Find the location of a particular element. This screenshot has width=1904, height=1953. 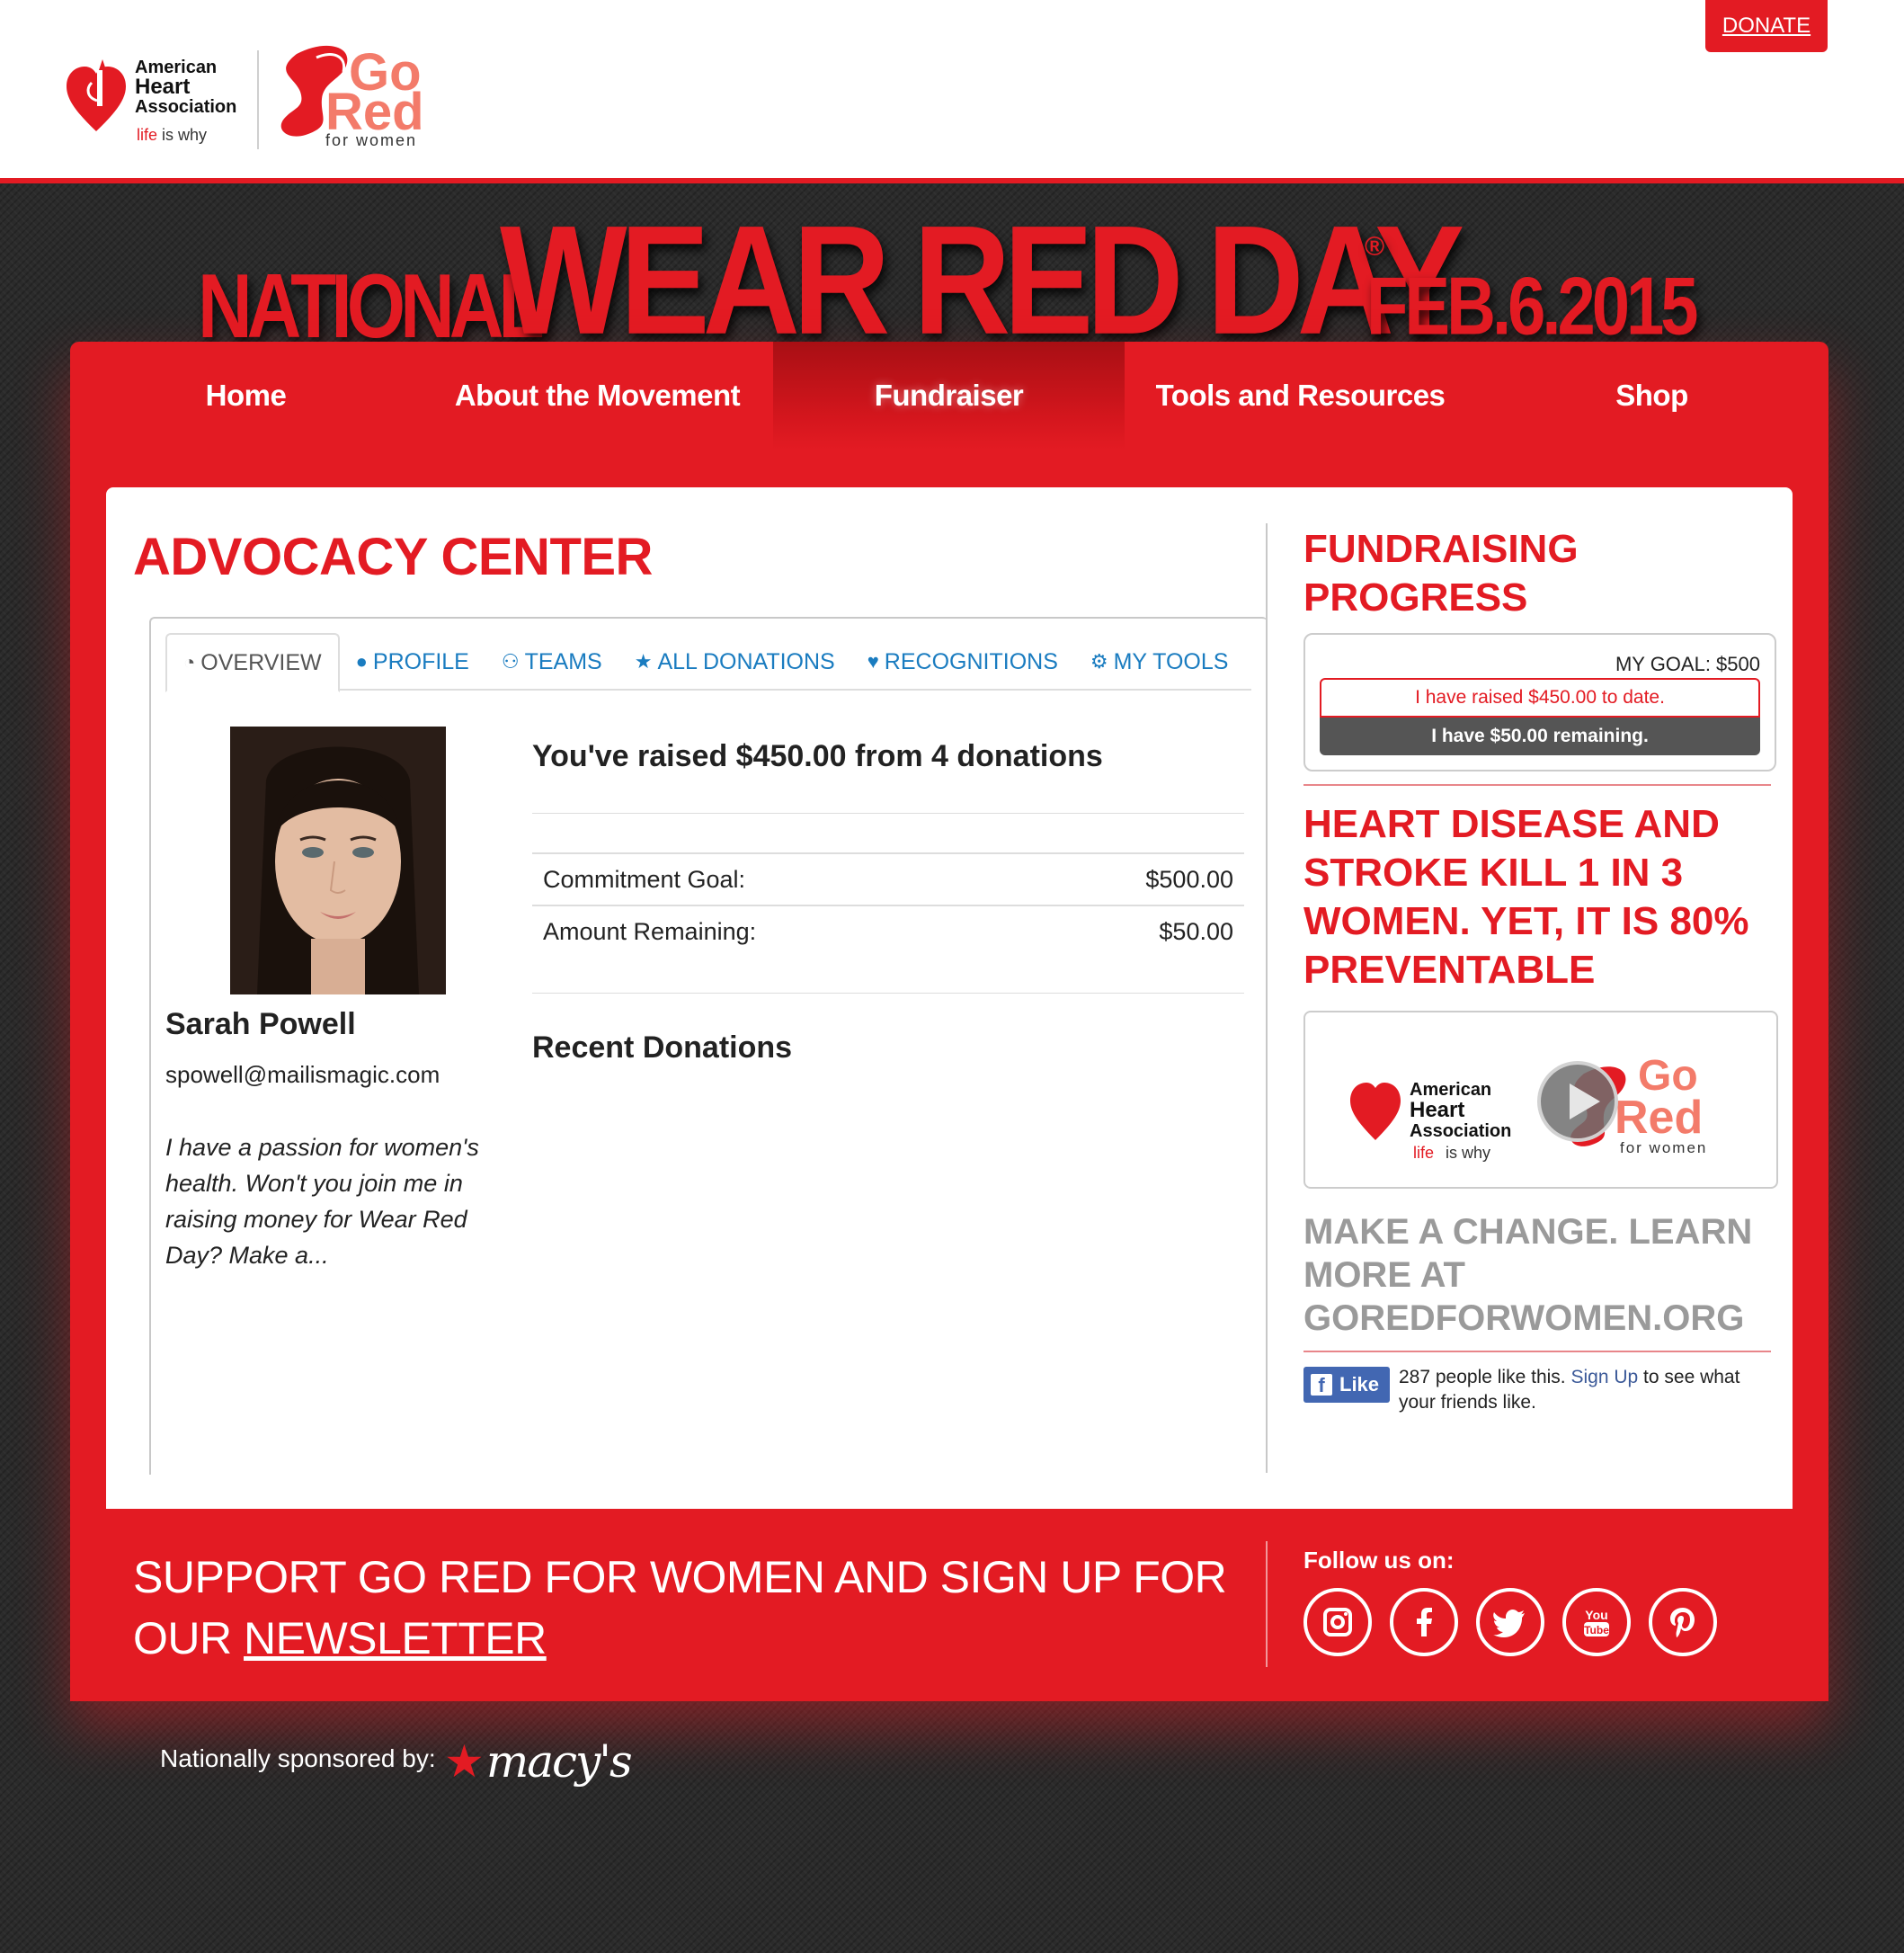

youtube-icon: You Tube is located at coordinates (1596, 1622).